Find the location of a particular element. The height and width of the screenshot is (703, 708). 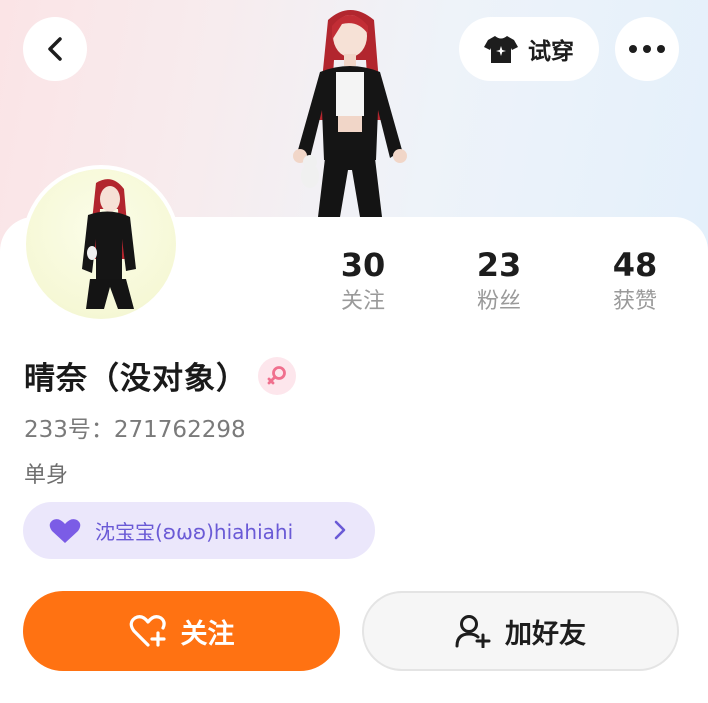

stat-fans: 23 粉丝 is located at coordinates (499, 282).